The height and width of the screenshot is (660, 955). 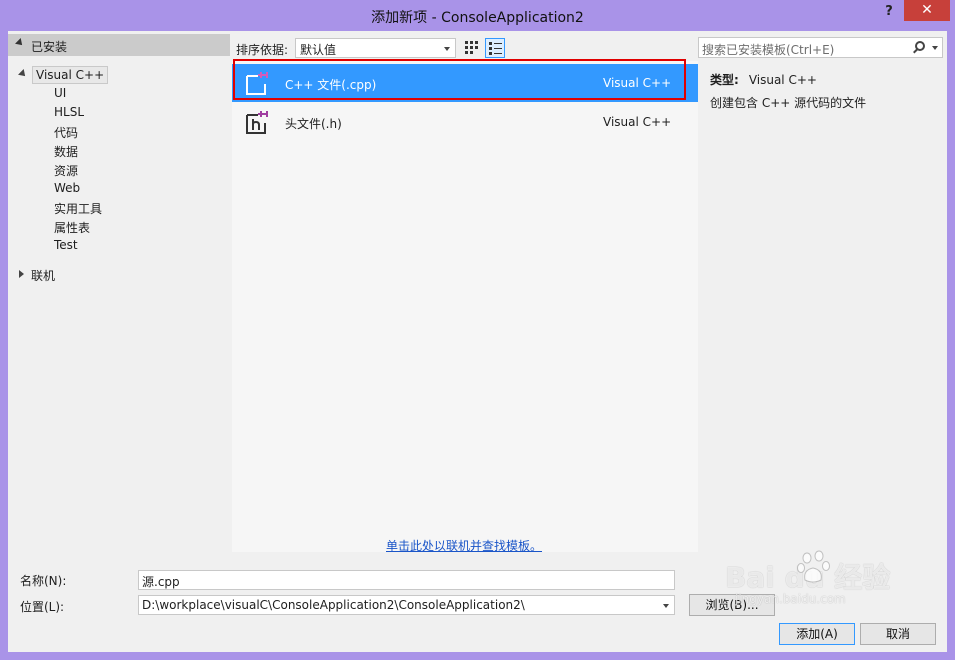 What do you see at coordinates (790, 599) in the screenshot?
I see `watermark-url: jingyan.baidu.com` at bounding box center [790, 599].